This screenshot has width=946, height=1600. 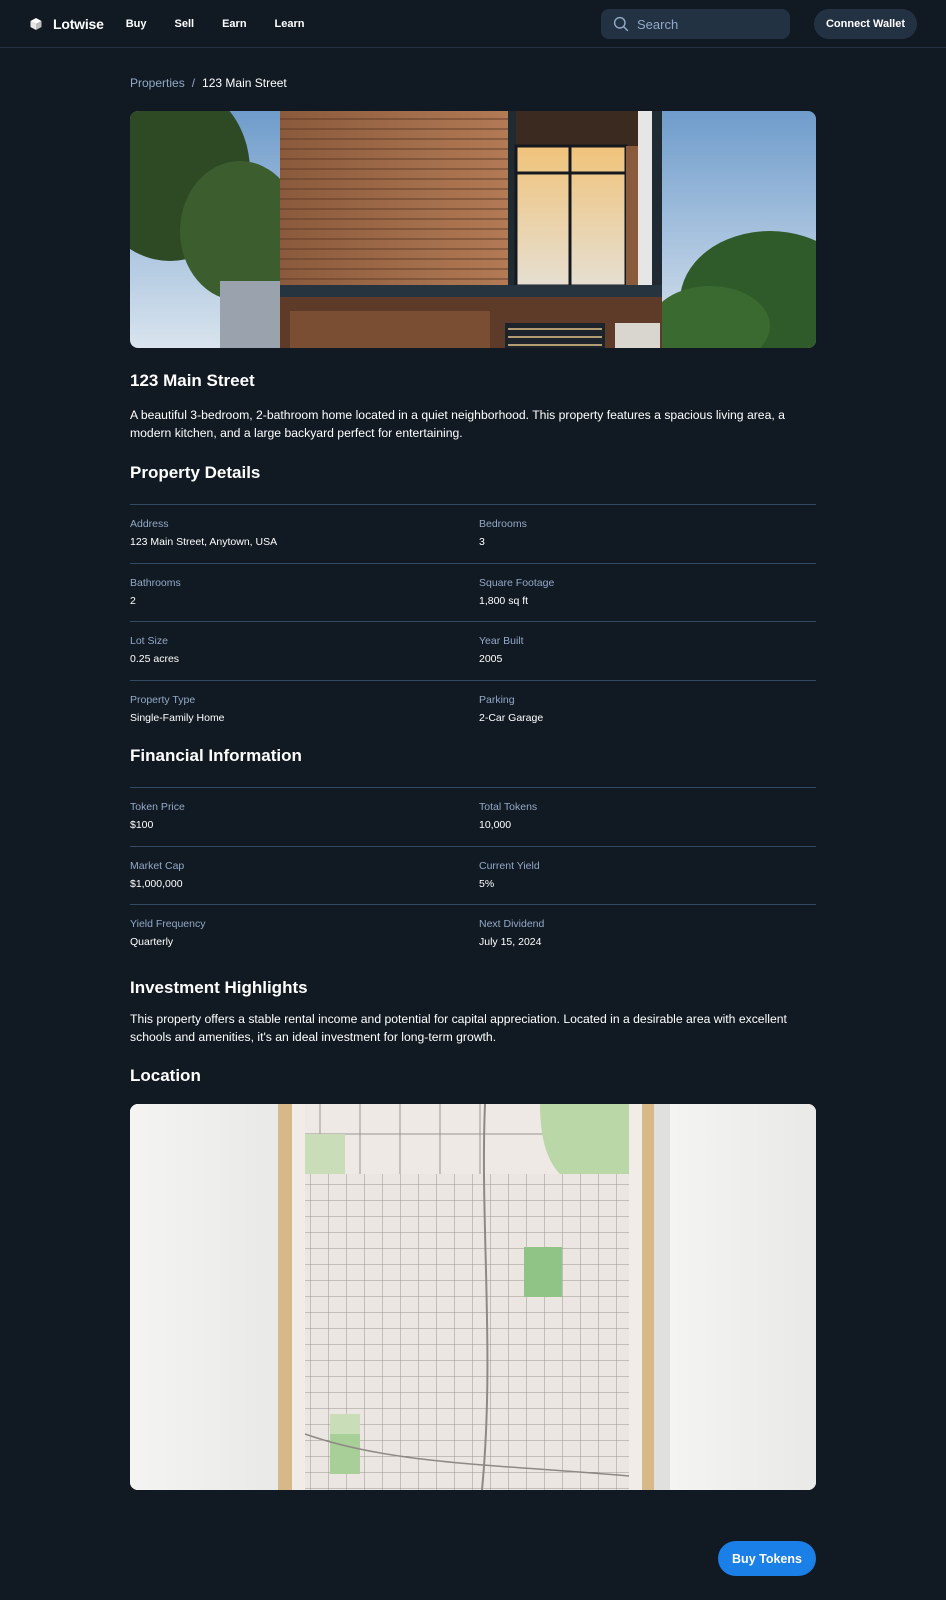 What do you see at coordinates (133, 600) in the screenshot?
I see `detail-value: 2` at bounding box center [133, 600].